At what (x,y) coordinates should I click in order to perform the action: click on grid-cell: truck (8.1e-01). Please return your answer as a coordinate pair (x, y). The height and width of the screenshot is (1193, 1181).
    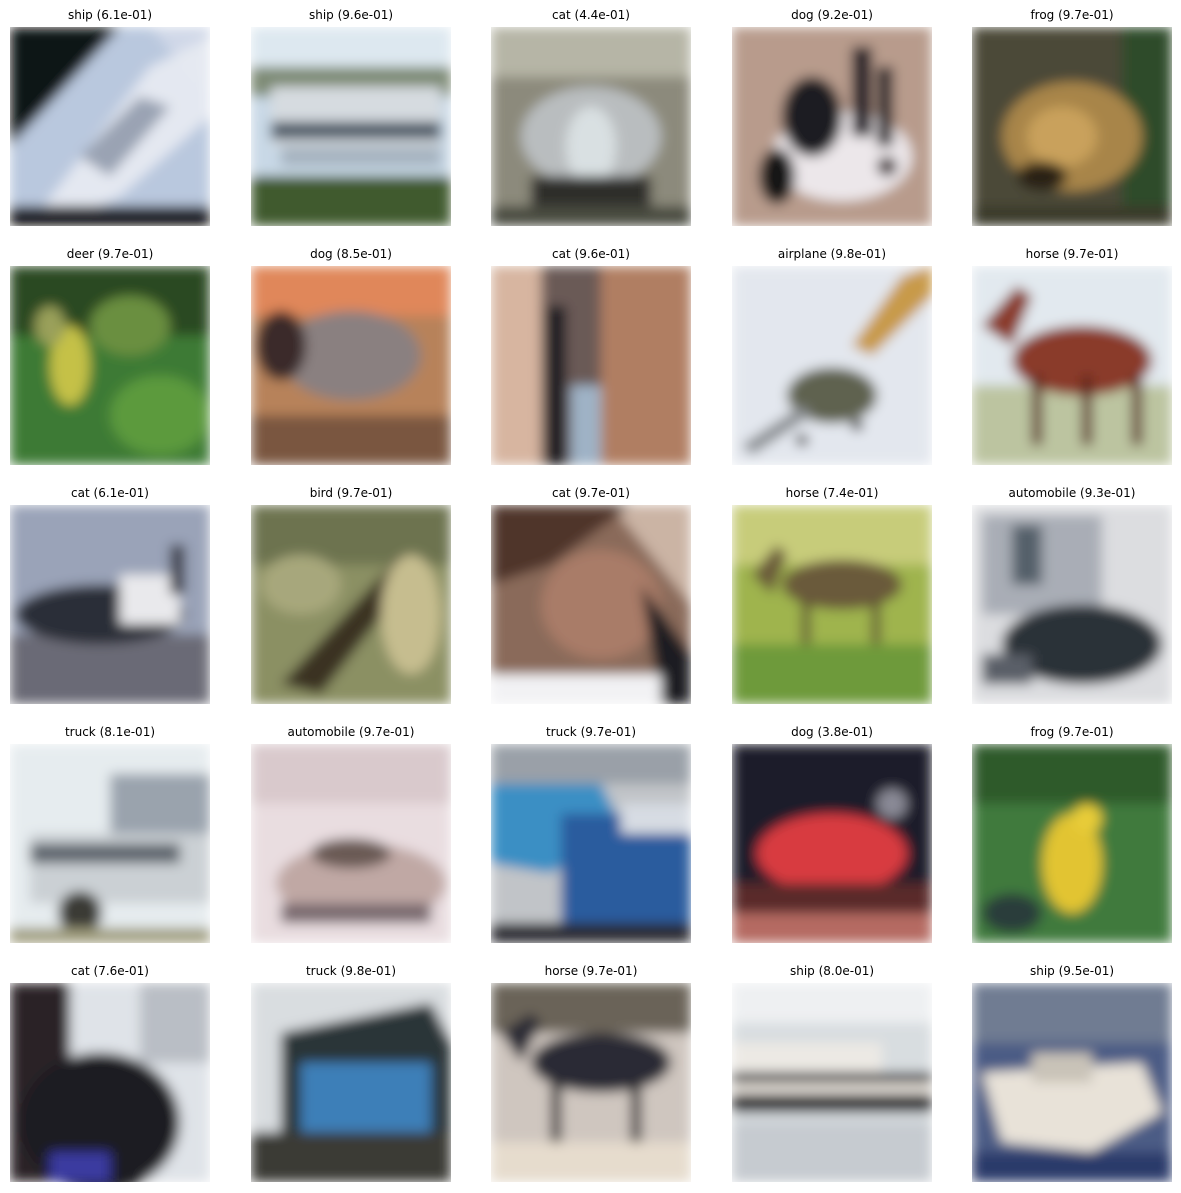
    Looking at the image, I should click on (110, 833).